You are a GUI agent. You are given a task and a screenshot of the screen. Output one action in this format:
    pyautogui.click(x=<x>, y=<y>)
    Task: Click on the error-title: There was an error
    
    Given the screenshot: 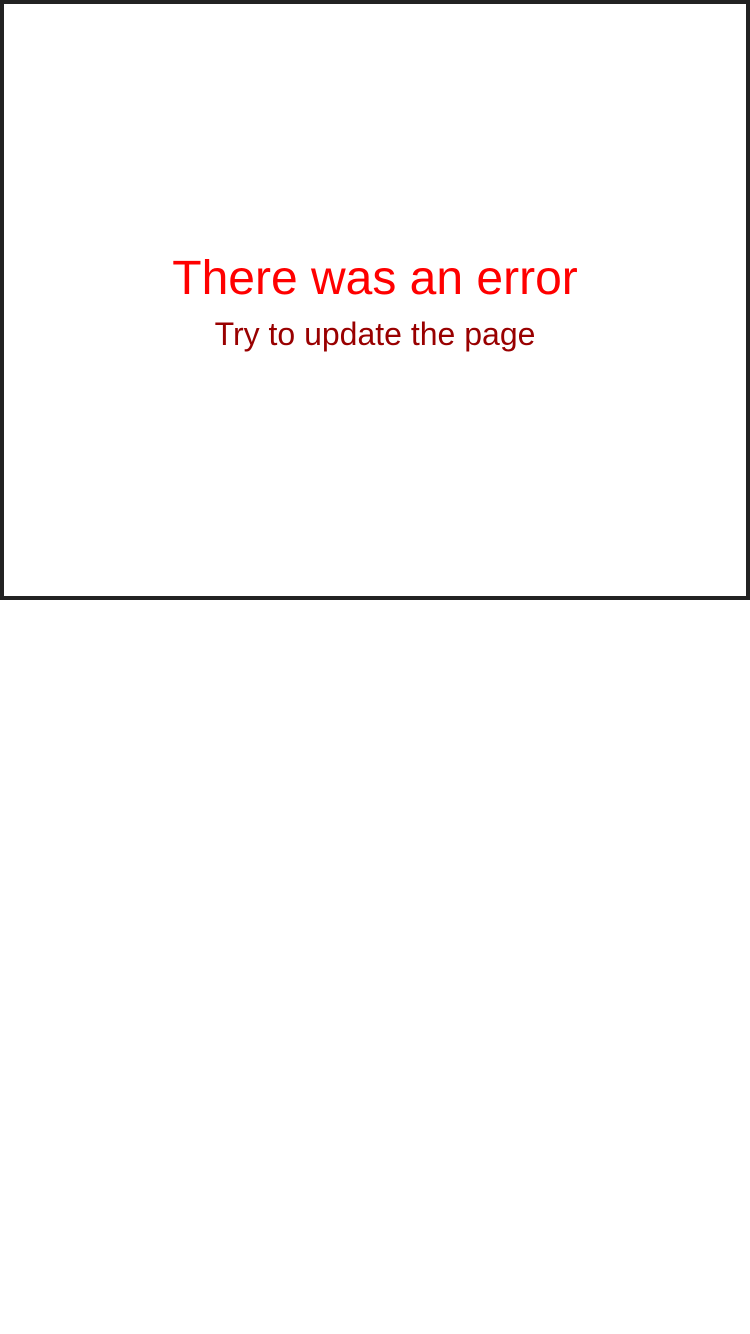 What is the action you would take?
    pyautogui.click(x=375, y=278)
    